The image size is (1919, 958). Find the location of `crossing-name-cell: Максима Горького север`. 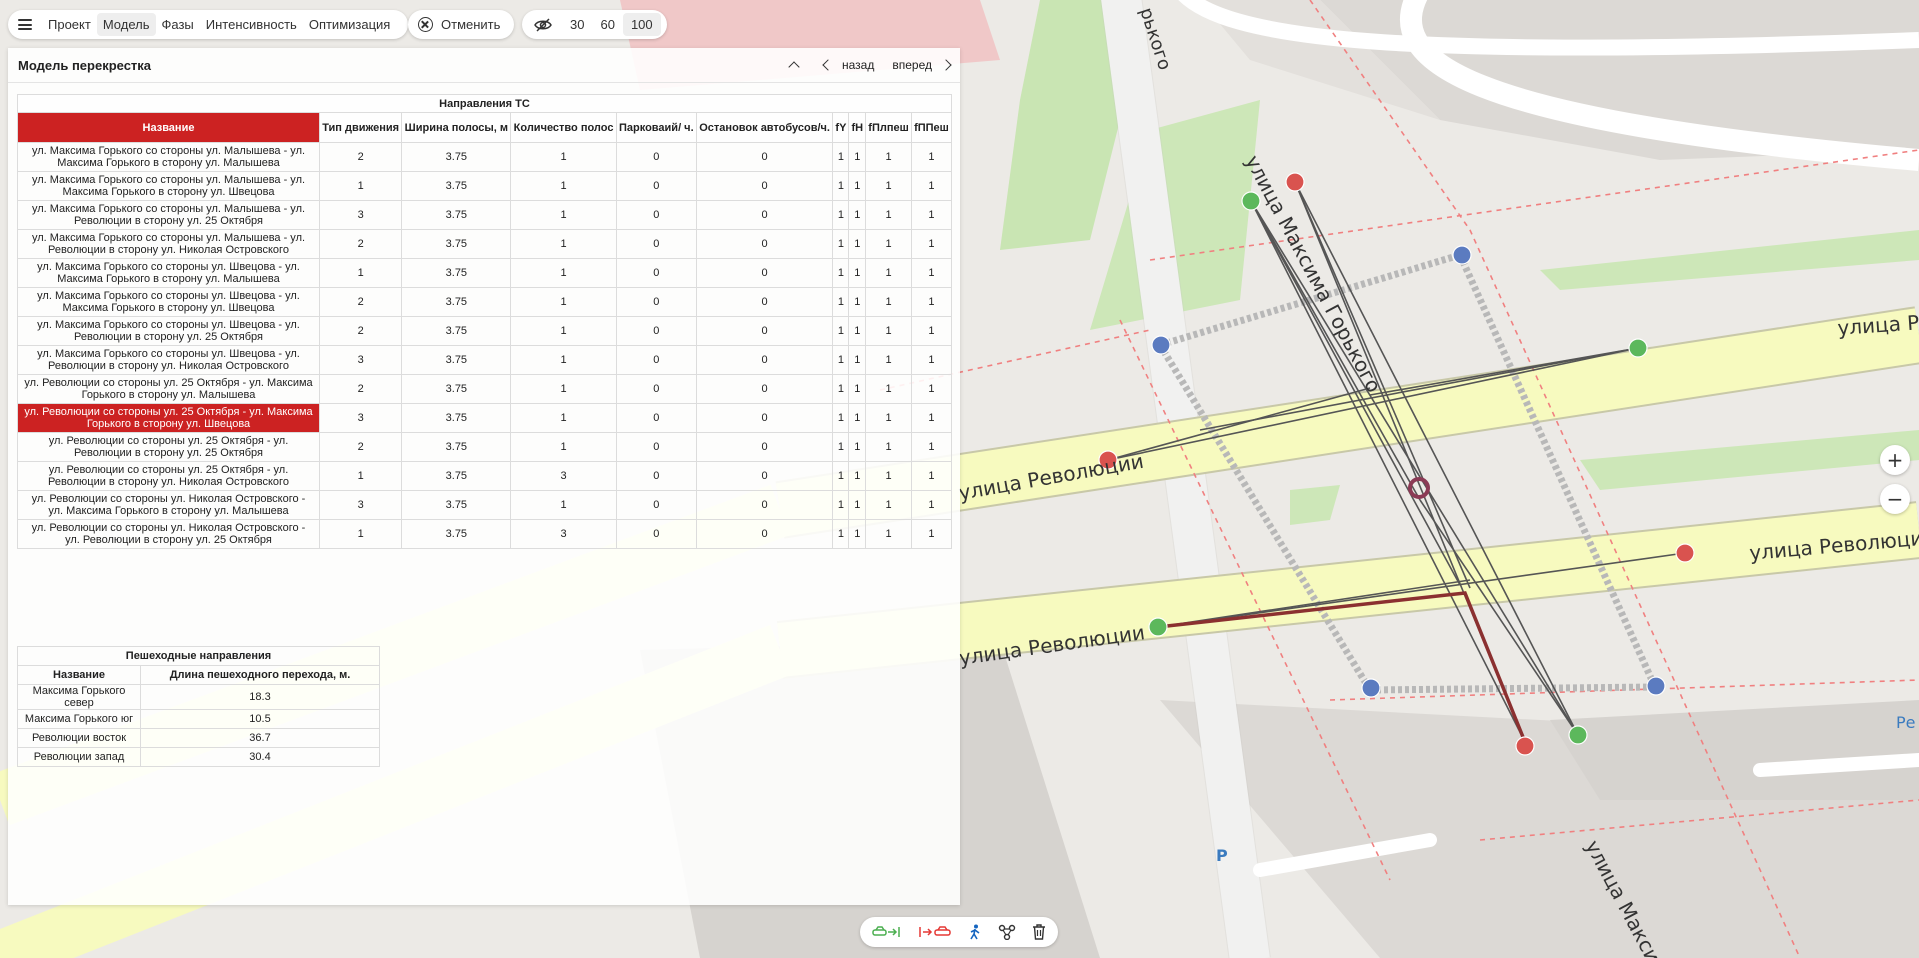

crossing-name-cell: Максима Горького север is located at coordinates (79, 697).